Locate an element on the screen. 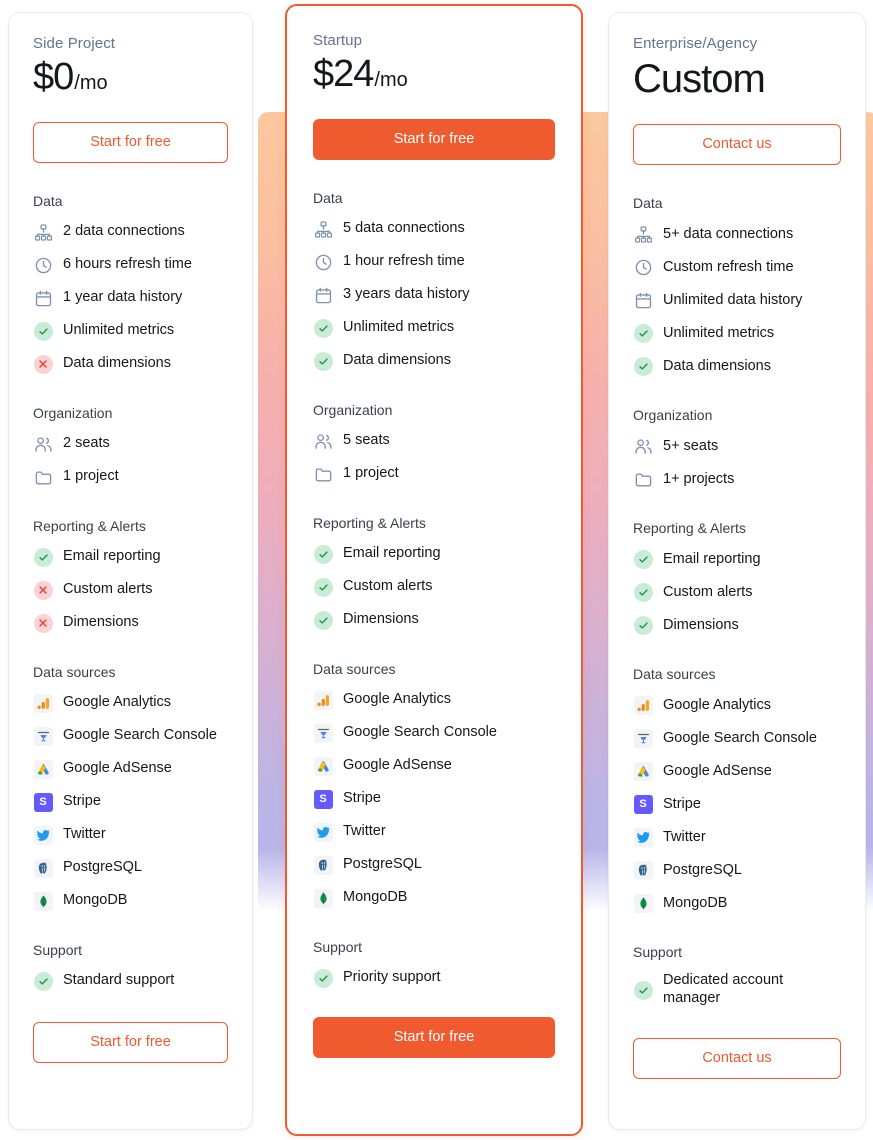 The height and width of the screenshot is (1140, 873). feature-label: Custom refresh time is located at coordinates (728, 266).